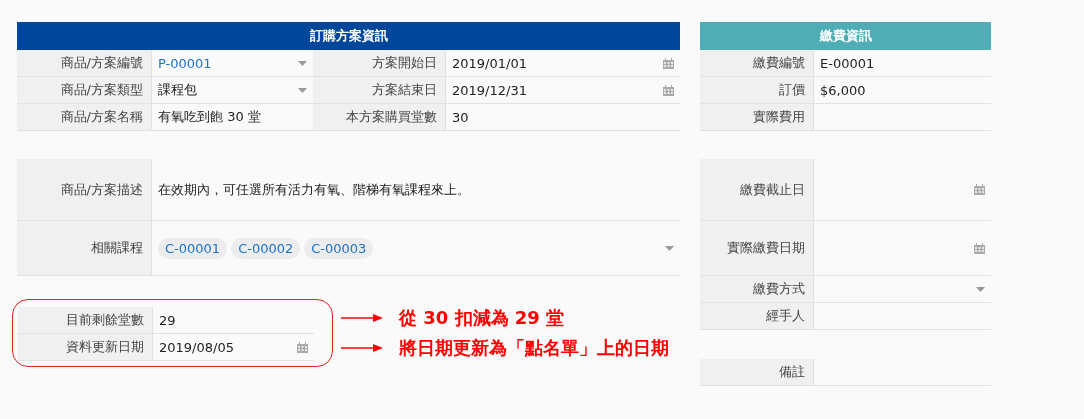 Image resolution: width=1084 pixels, height=419 pixels. What do you see at coordinates (379, 117) in the screenshot?
I see `field-label: 本方案購買堂數` at bounding box center [379, 117].